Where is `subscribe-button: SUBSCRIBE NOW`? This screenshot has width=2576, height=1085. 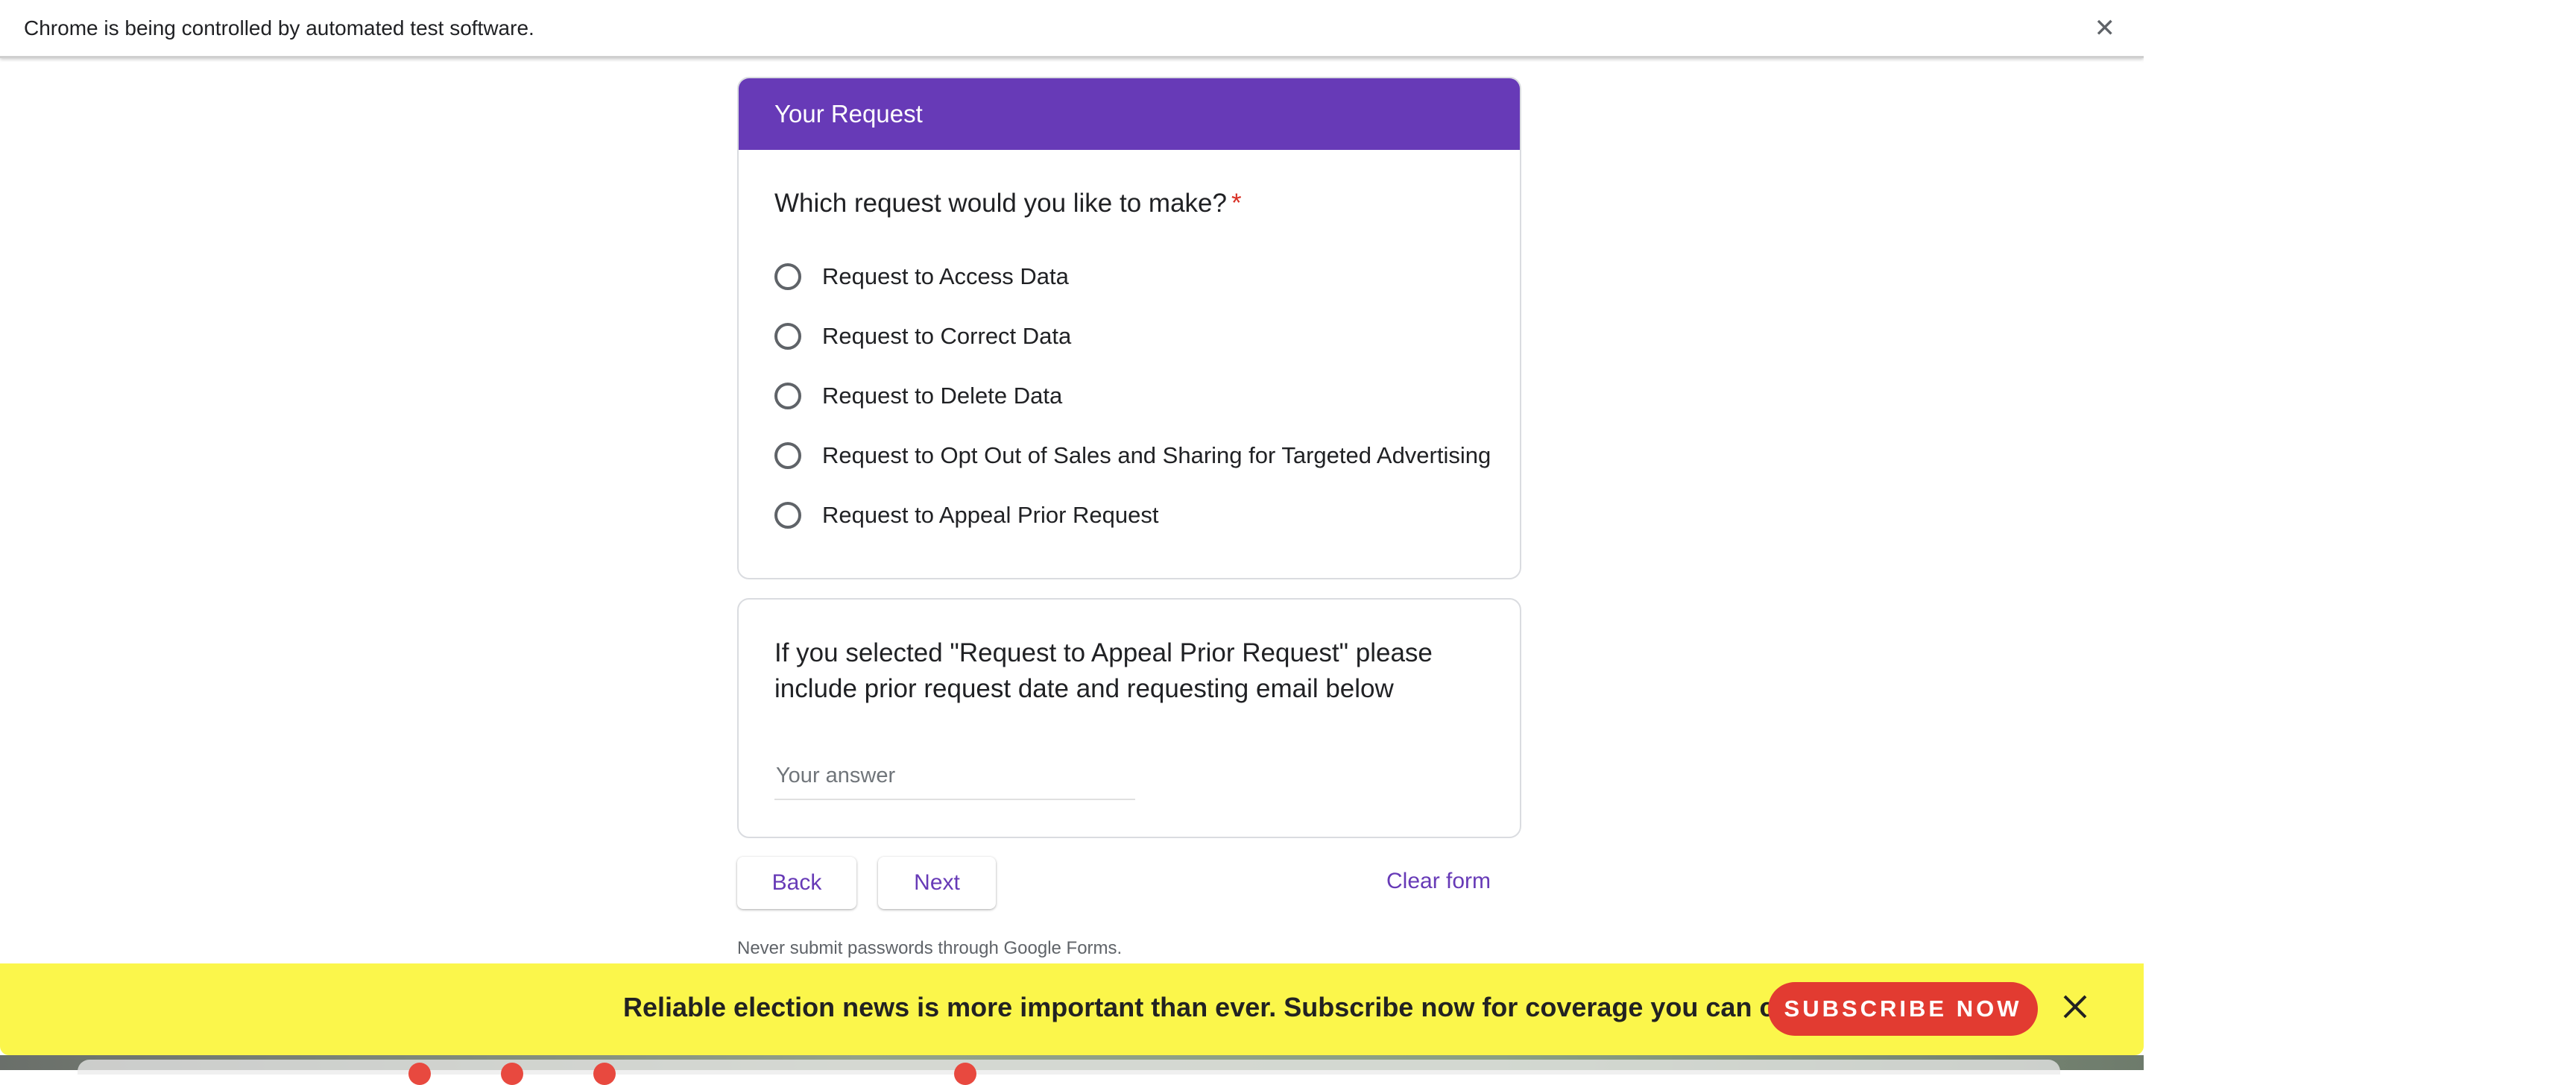 subscribe-button: SUBSCRIBE NOW is located at coordinates (1903, 1009).